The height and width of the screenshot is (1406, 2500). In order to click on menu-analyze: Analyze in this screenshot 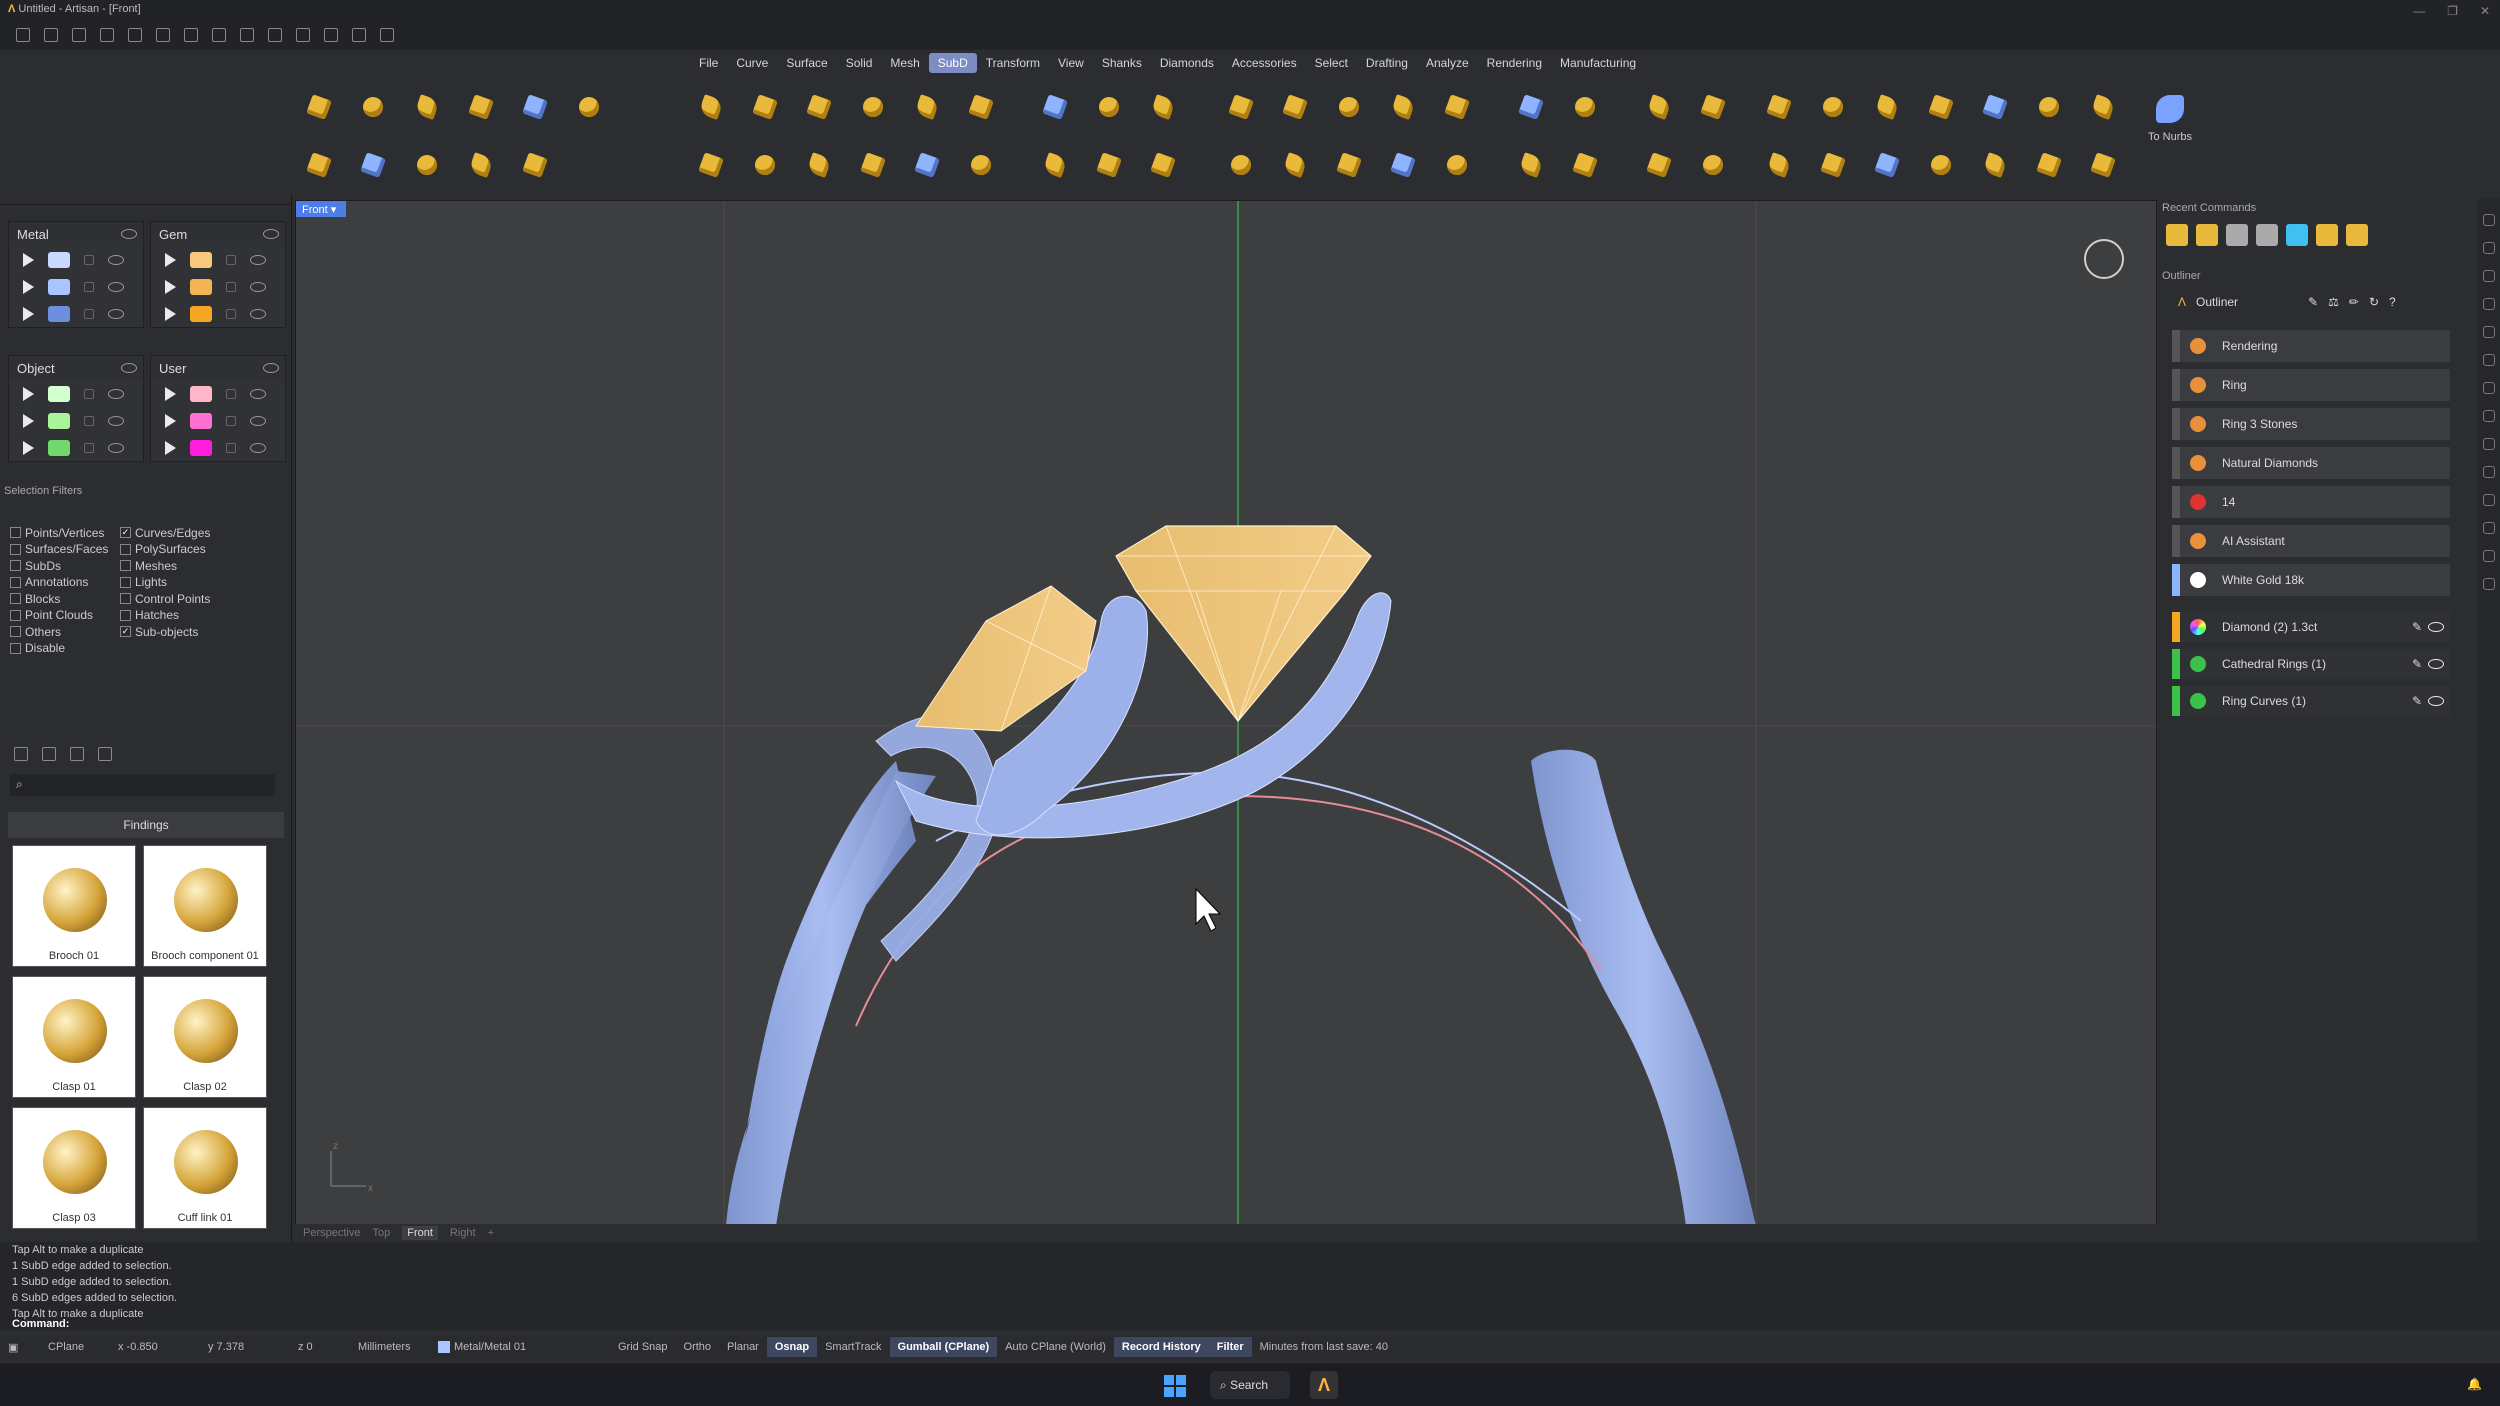, I will do `click(1447, 63)`.